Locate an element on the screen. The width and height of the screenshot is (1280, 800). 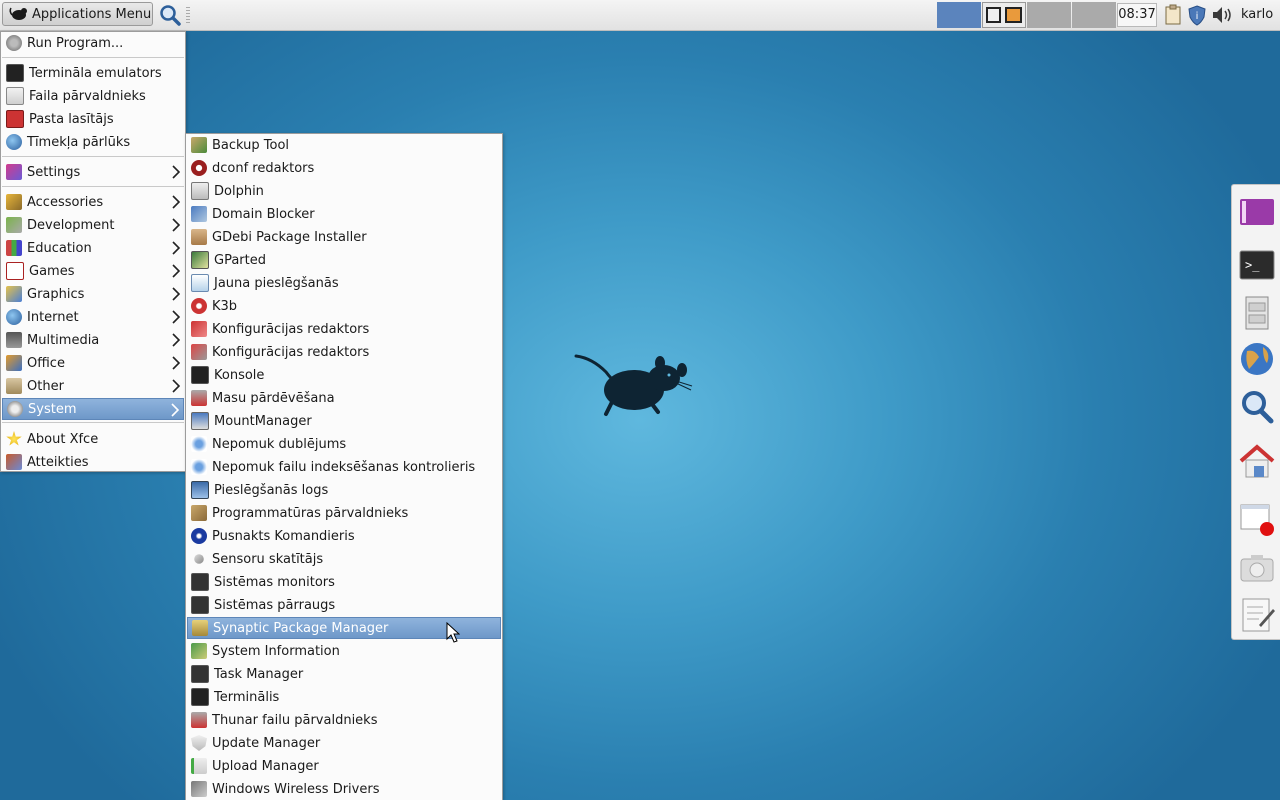
submenu-item-backup-tool: Backup Tool is located at coordinates (344, 145).